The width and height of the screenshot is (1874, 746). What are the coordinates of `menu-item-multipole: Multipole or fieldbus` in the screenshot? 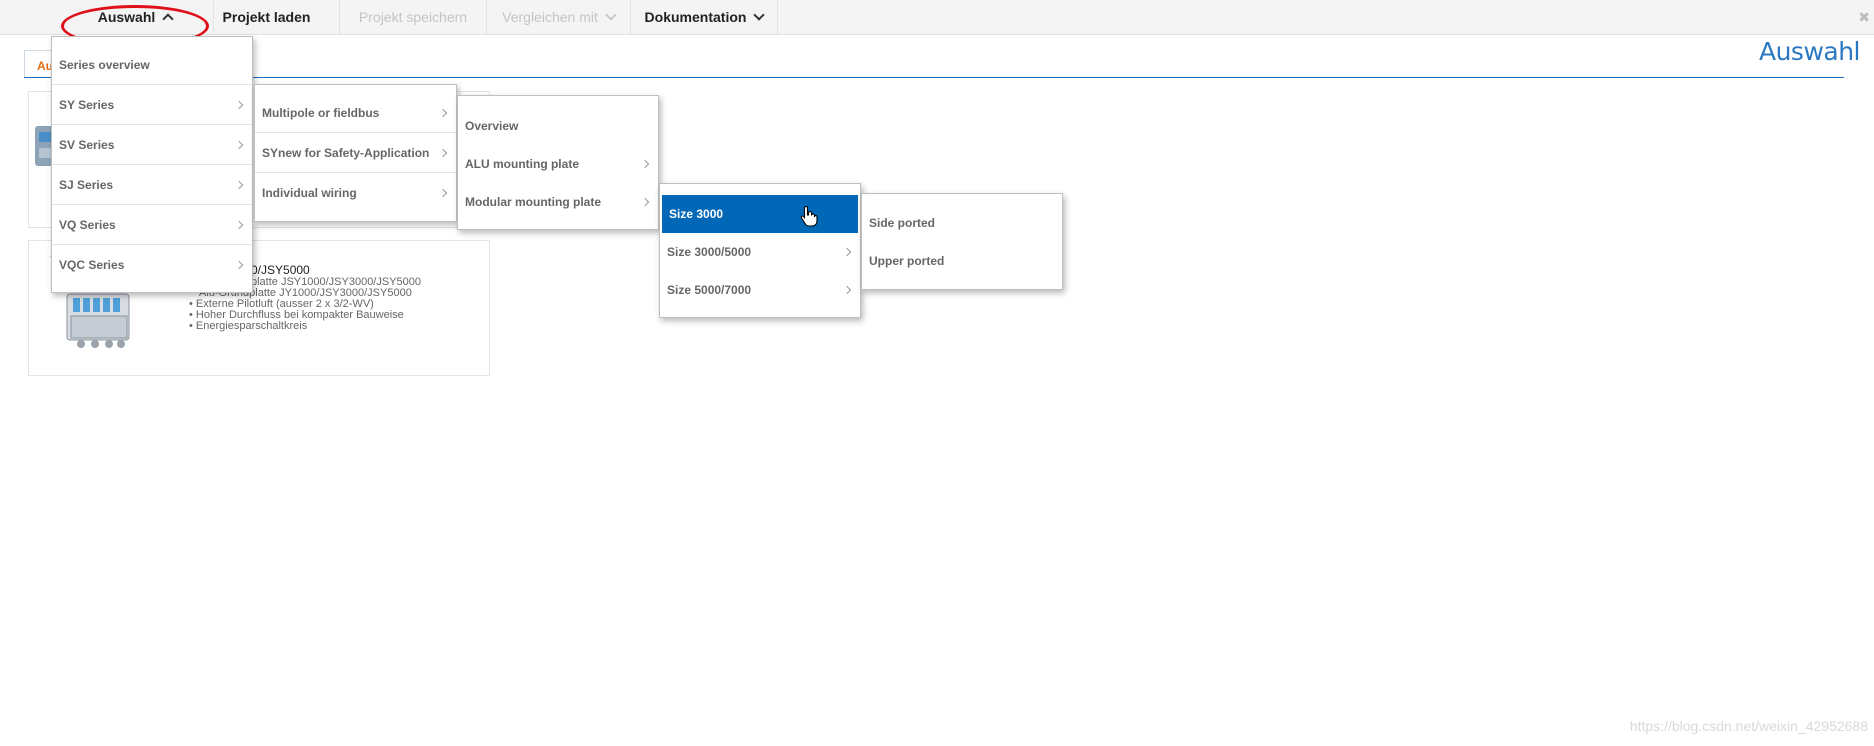 It's located at (355, 113).